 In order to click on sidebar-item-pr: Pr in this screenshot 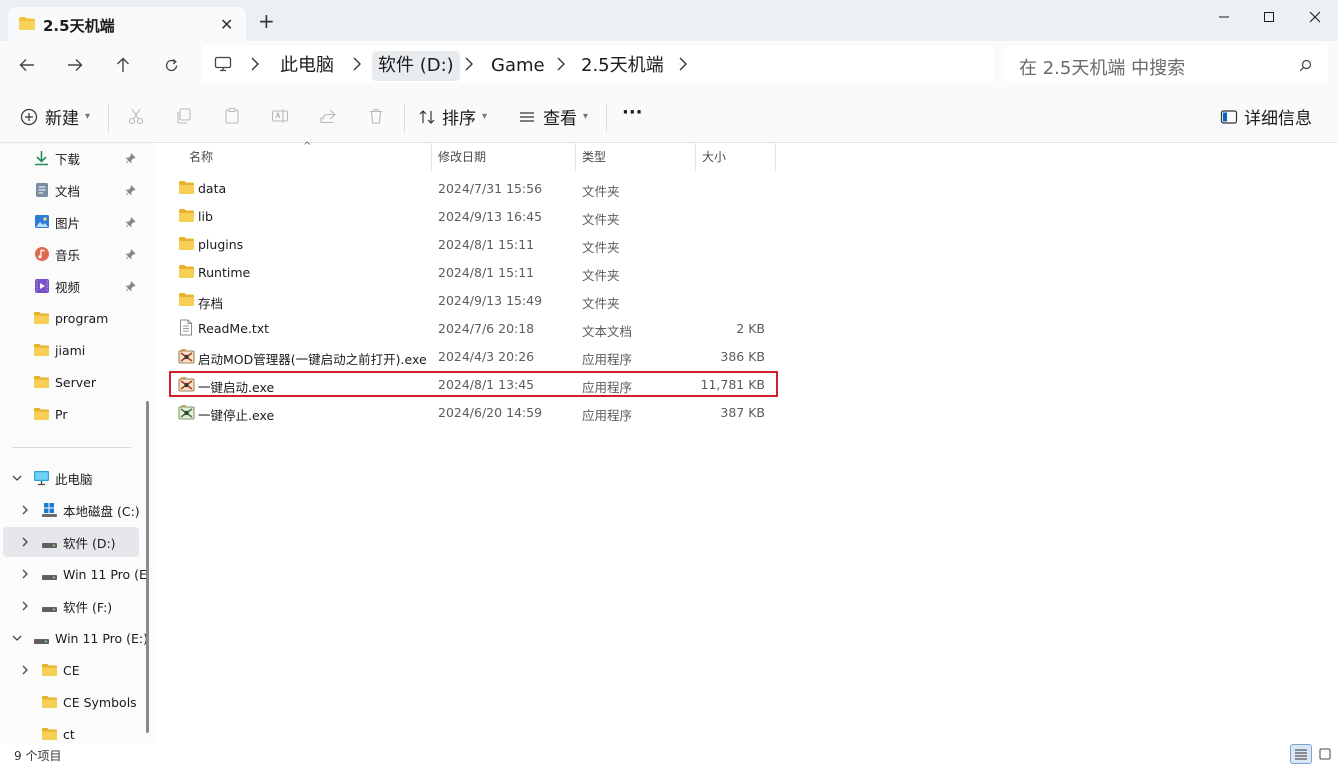, I will do `click(70, 414)`.